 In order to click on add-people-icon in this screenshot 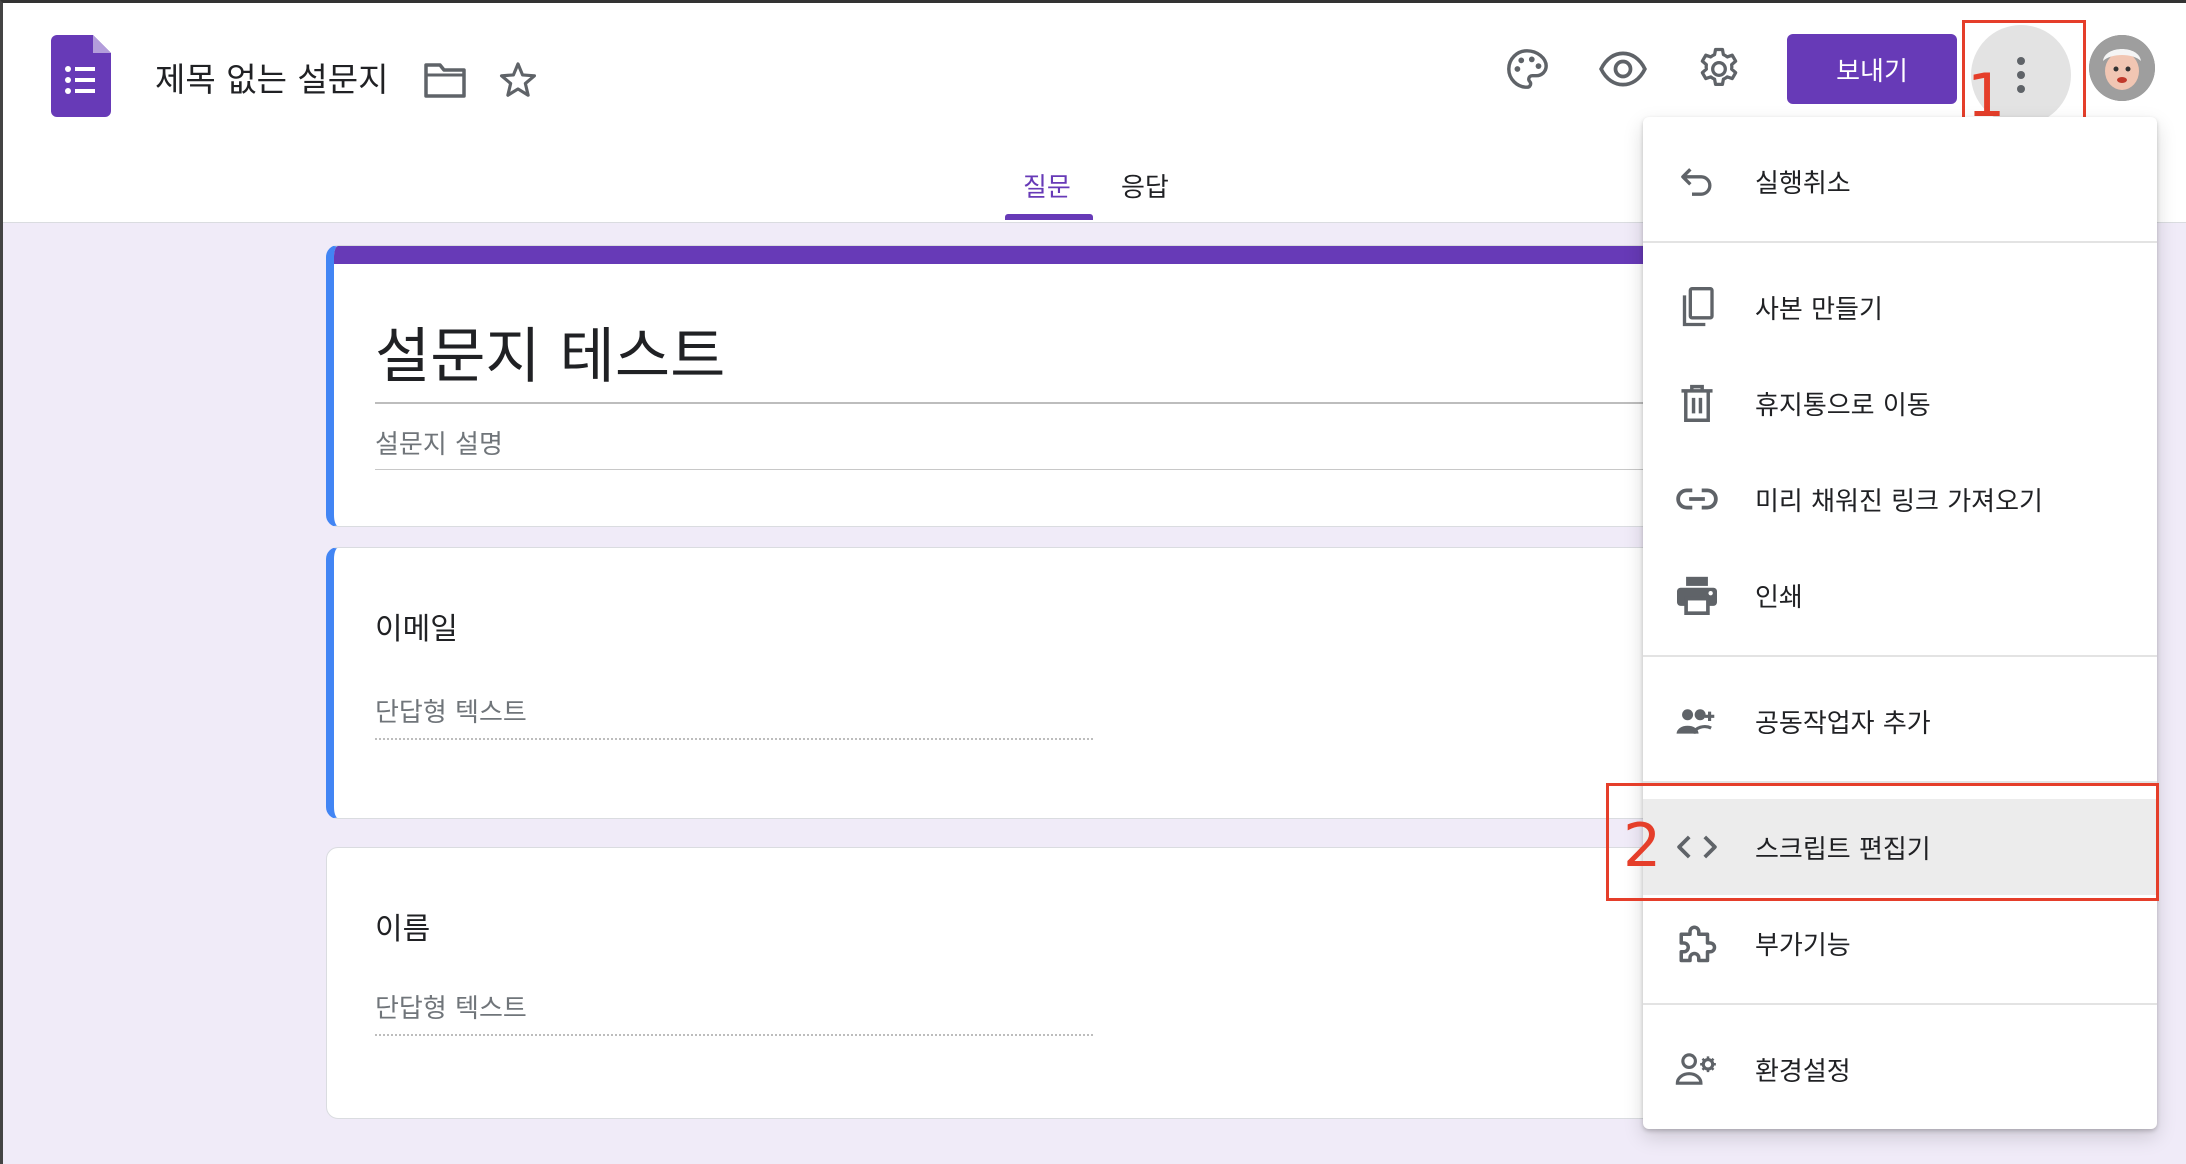, I will do `click(1697, 721)`.